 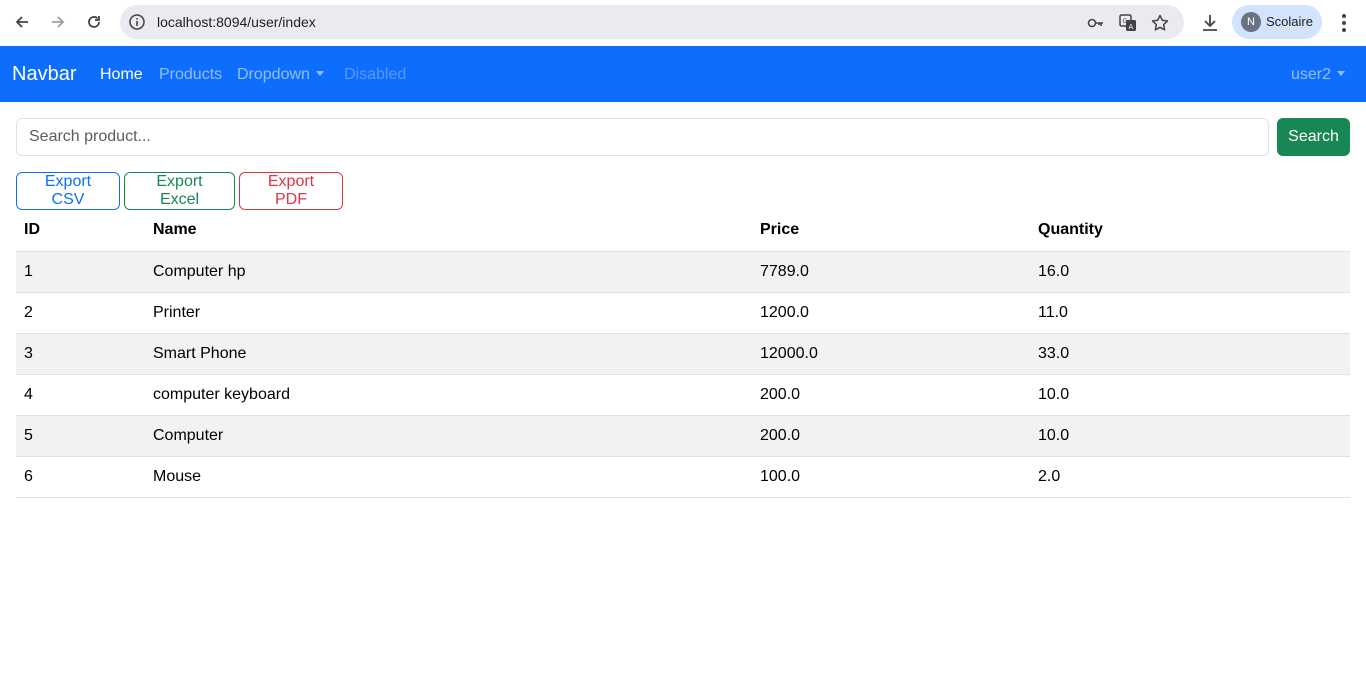 What do you see at coordinates (236, 22) in the screenshot?
I see `url-text: localhost:8094/user/index` at bounding box center [236, 22].